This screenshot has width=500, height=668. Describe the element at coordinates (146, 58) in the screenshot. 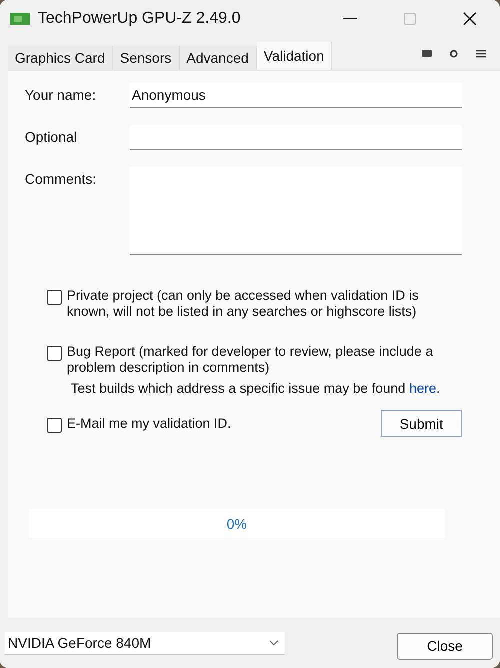

I see `tab: Sensors` at that location.